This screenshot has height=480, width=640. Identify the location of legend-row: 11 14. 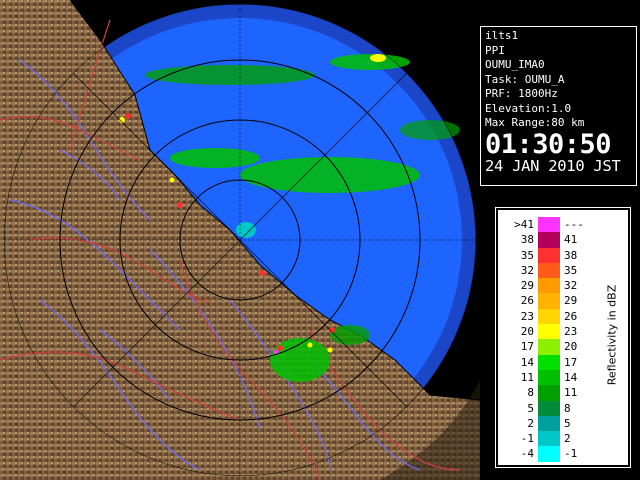
(556, 377).